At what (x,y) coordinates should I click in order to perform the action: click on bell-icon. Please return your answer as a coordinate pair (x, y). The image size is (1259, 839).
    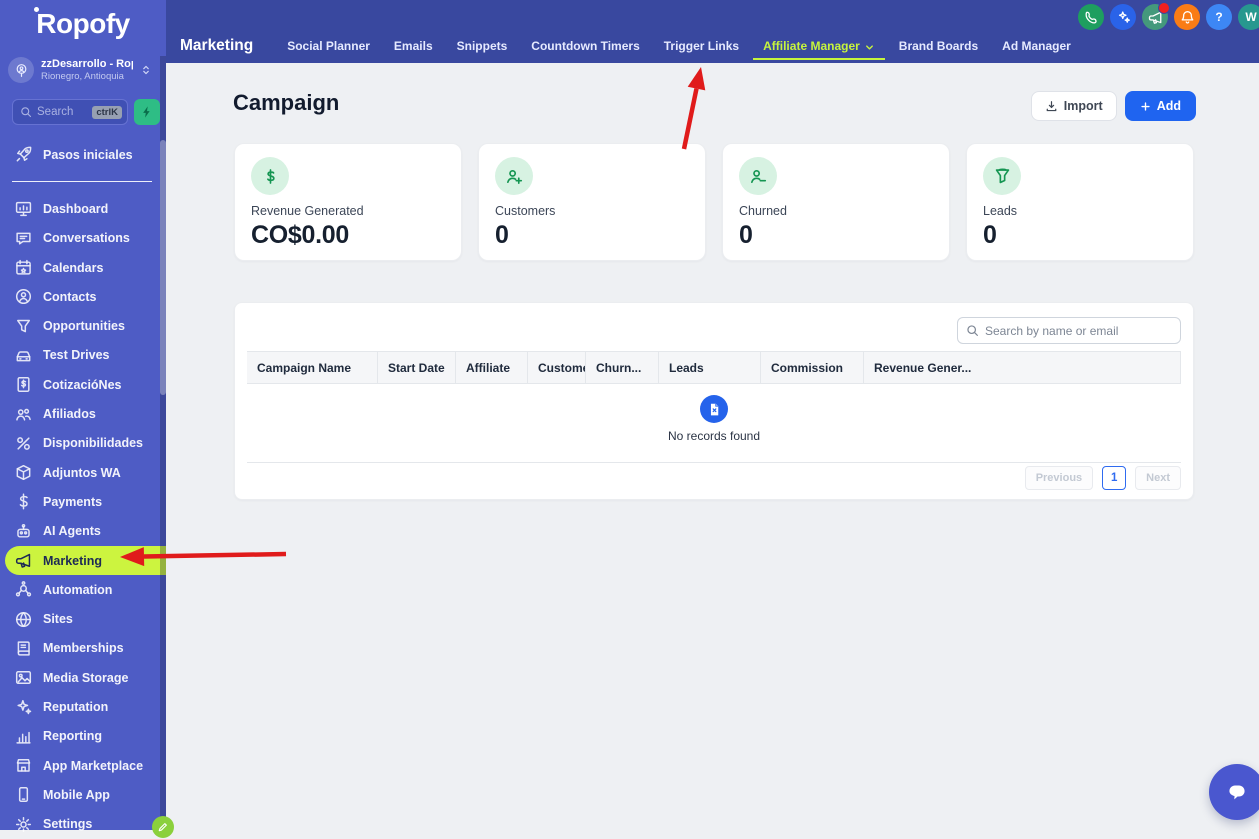
    Looking at the image, I should click on (1187, 17).